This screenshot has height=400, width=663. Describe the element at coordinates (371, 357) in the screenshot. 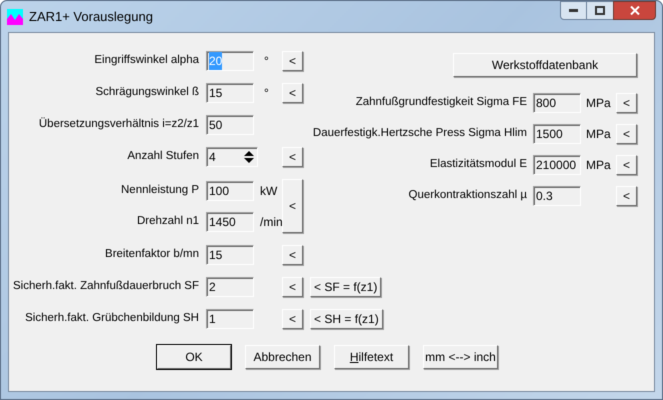

I see `dialog-button: Hilfetext` at that location.